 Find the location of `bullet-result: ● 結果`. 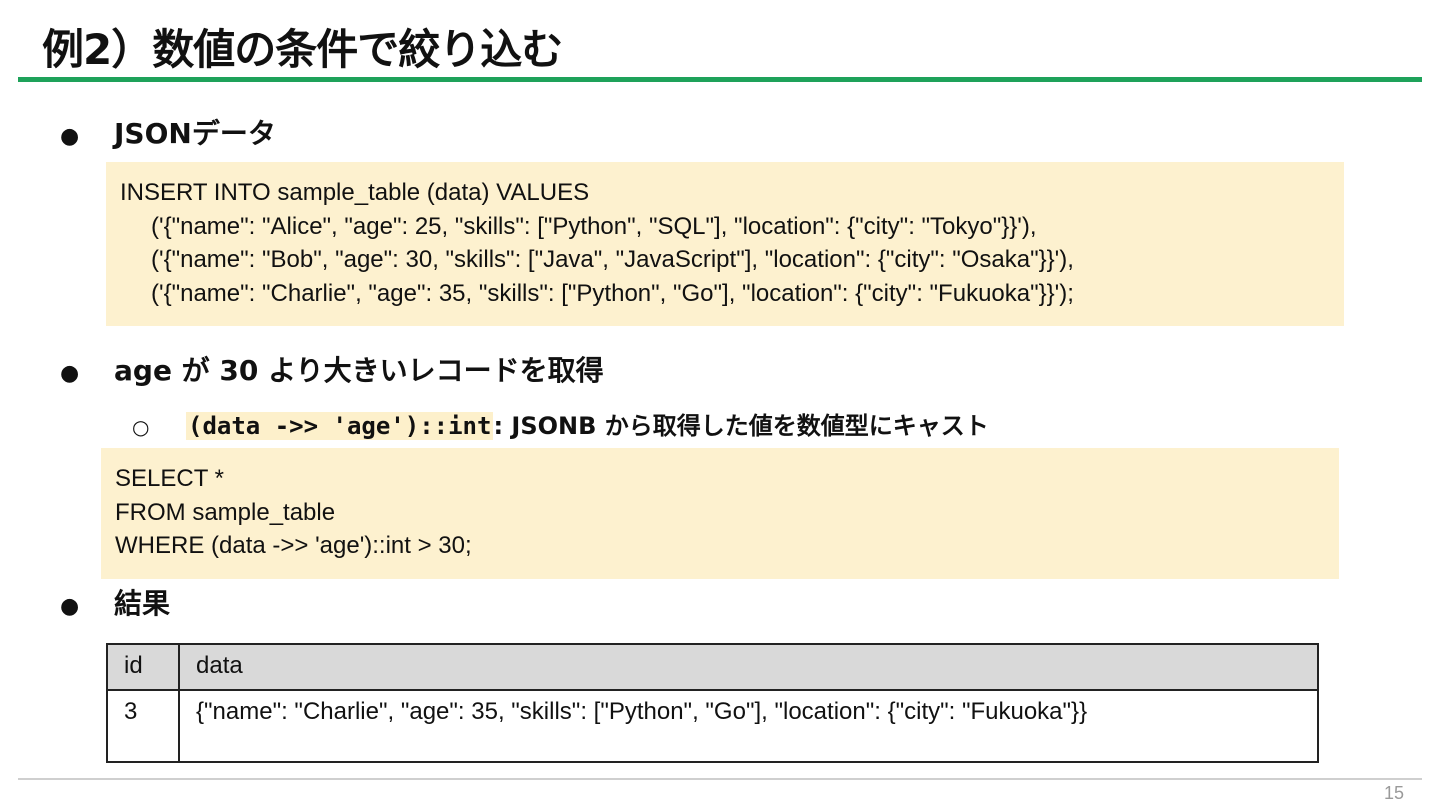

bullet-result: ● 結果 is located at coordinates (115, 605).